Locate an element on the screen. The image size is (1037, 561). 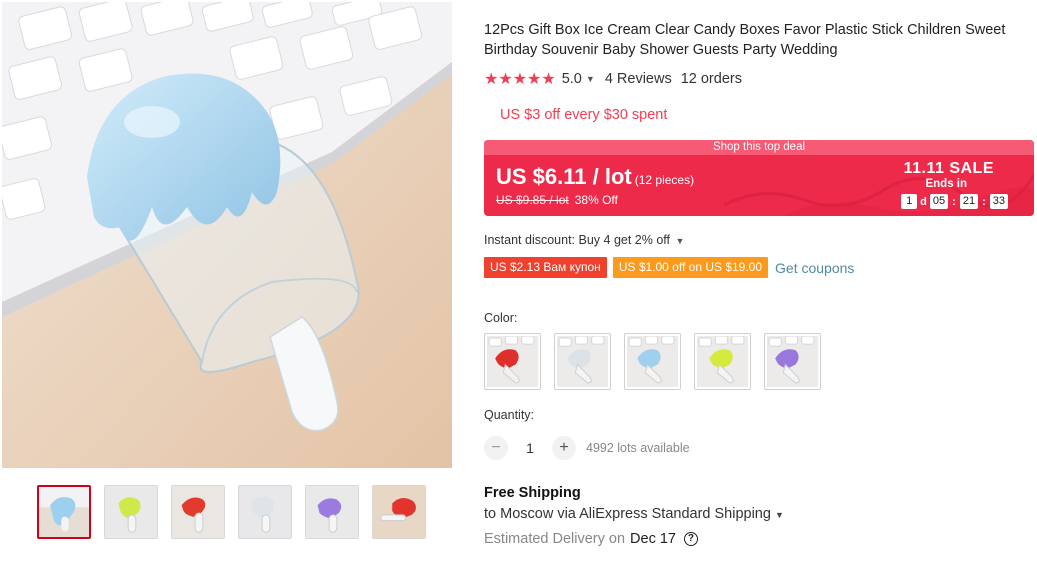
color-swatches is located at coordinates (652, 361).